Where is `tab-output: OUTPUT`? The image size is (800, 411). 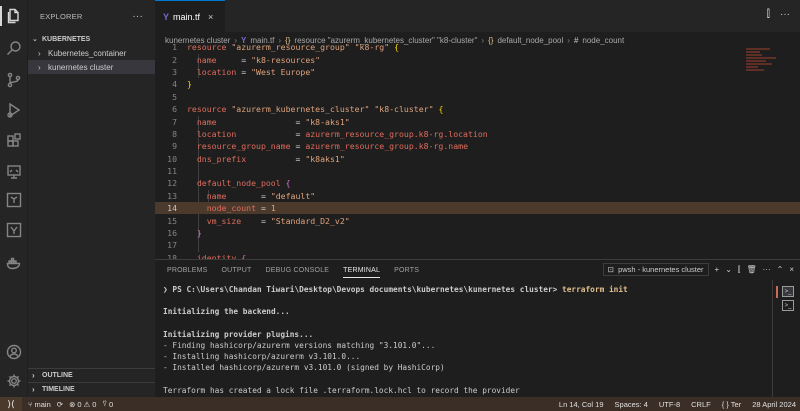 tab-output: OUTPUT is located at coordinates (237, 270).